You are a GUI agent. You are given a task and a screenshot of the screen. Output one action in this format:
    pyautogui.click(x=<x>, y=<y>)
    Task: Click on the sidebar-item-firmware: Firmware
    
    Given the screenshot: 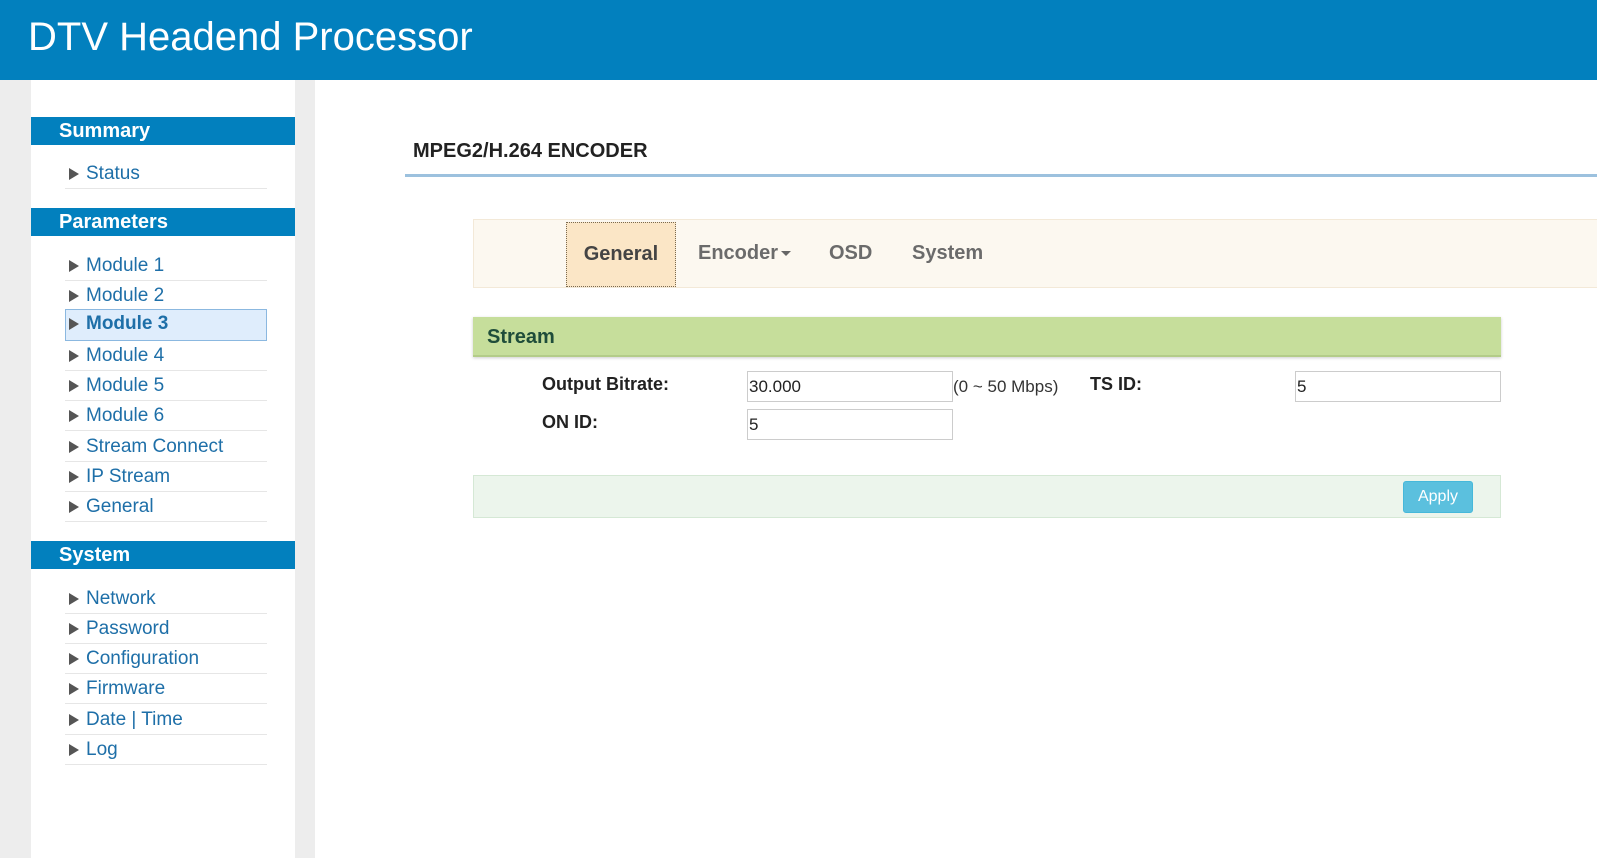 What is the action you would take?
    pyautogui.click(x=166, y=689)
    